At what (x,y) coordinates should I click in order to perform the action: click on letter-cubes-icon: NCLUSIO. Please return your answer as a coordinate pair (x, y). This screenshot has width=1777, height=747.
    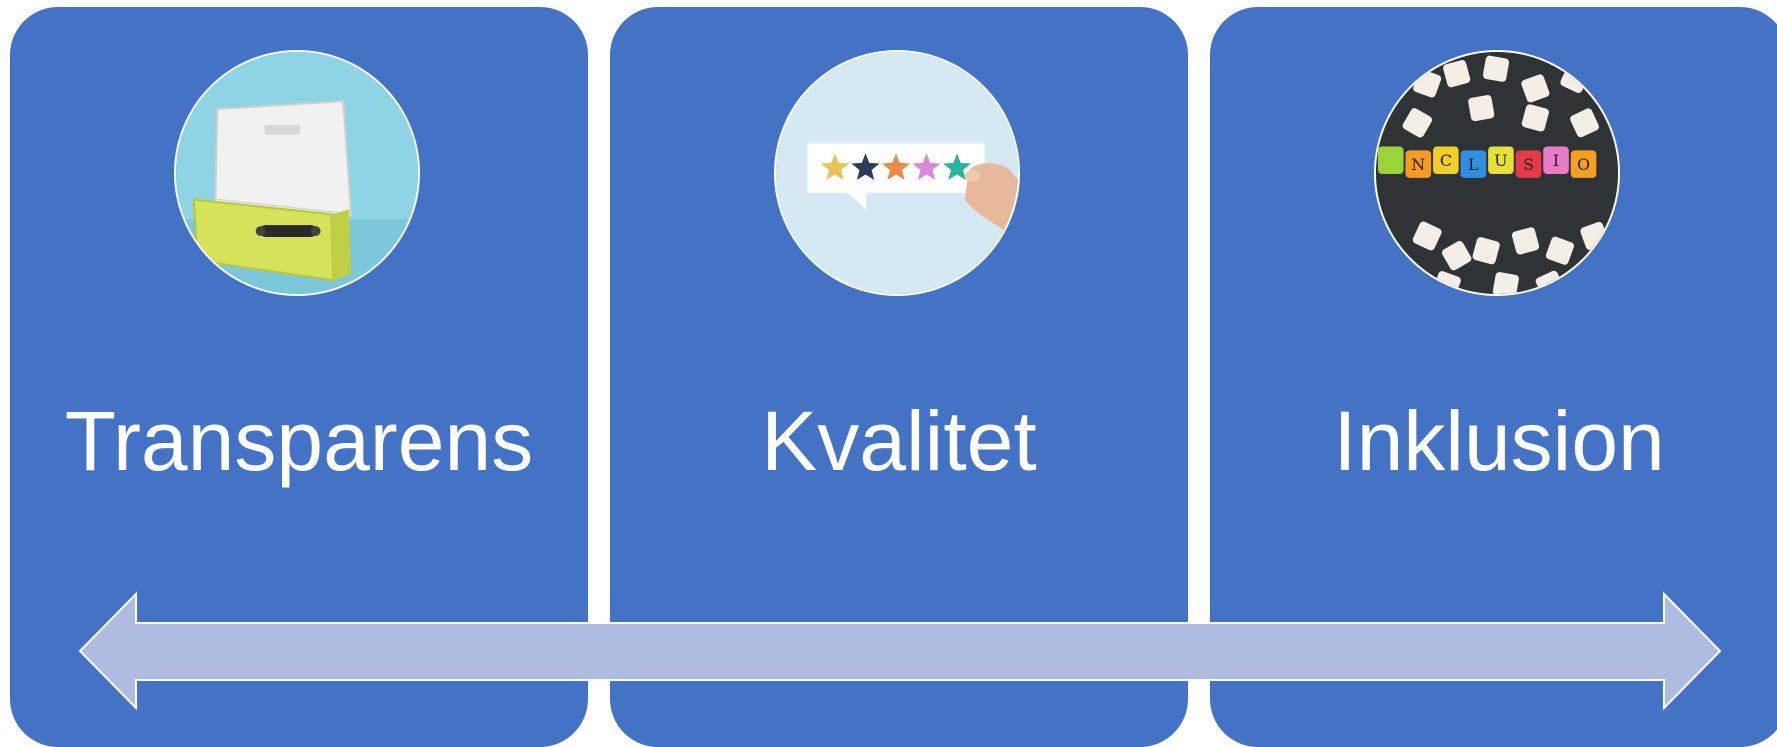
    Looking at the image, I should click on (1497, 173).